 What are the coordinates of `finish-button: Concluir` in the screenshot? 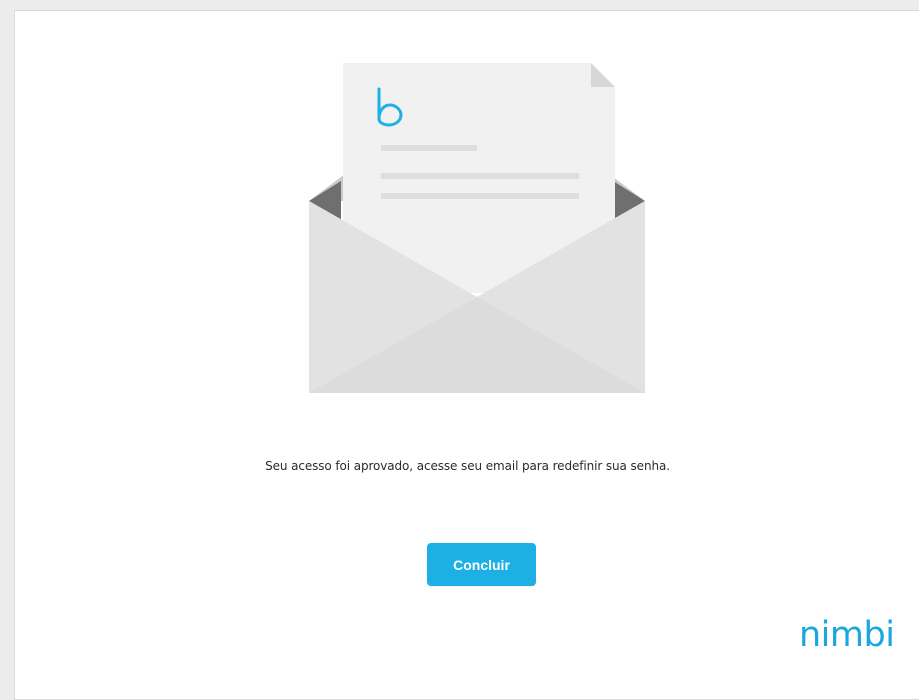 It's located at (481, 564).